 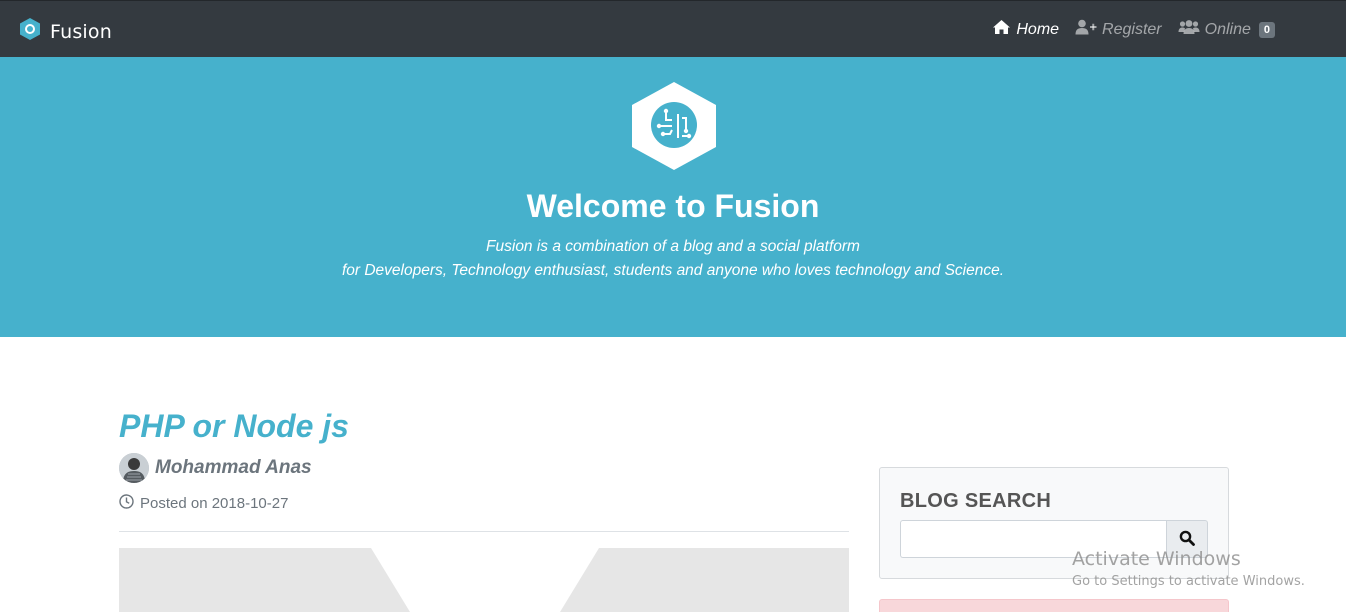 What do you see at coordinates (30, 31) in the screenshot?
I see `fusion-logo-icon` at bounding box center [30, 31].